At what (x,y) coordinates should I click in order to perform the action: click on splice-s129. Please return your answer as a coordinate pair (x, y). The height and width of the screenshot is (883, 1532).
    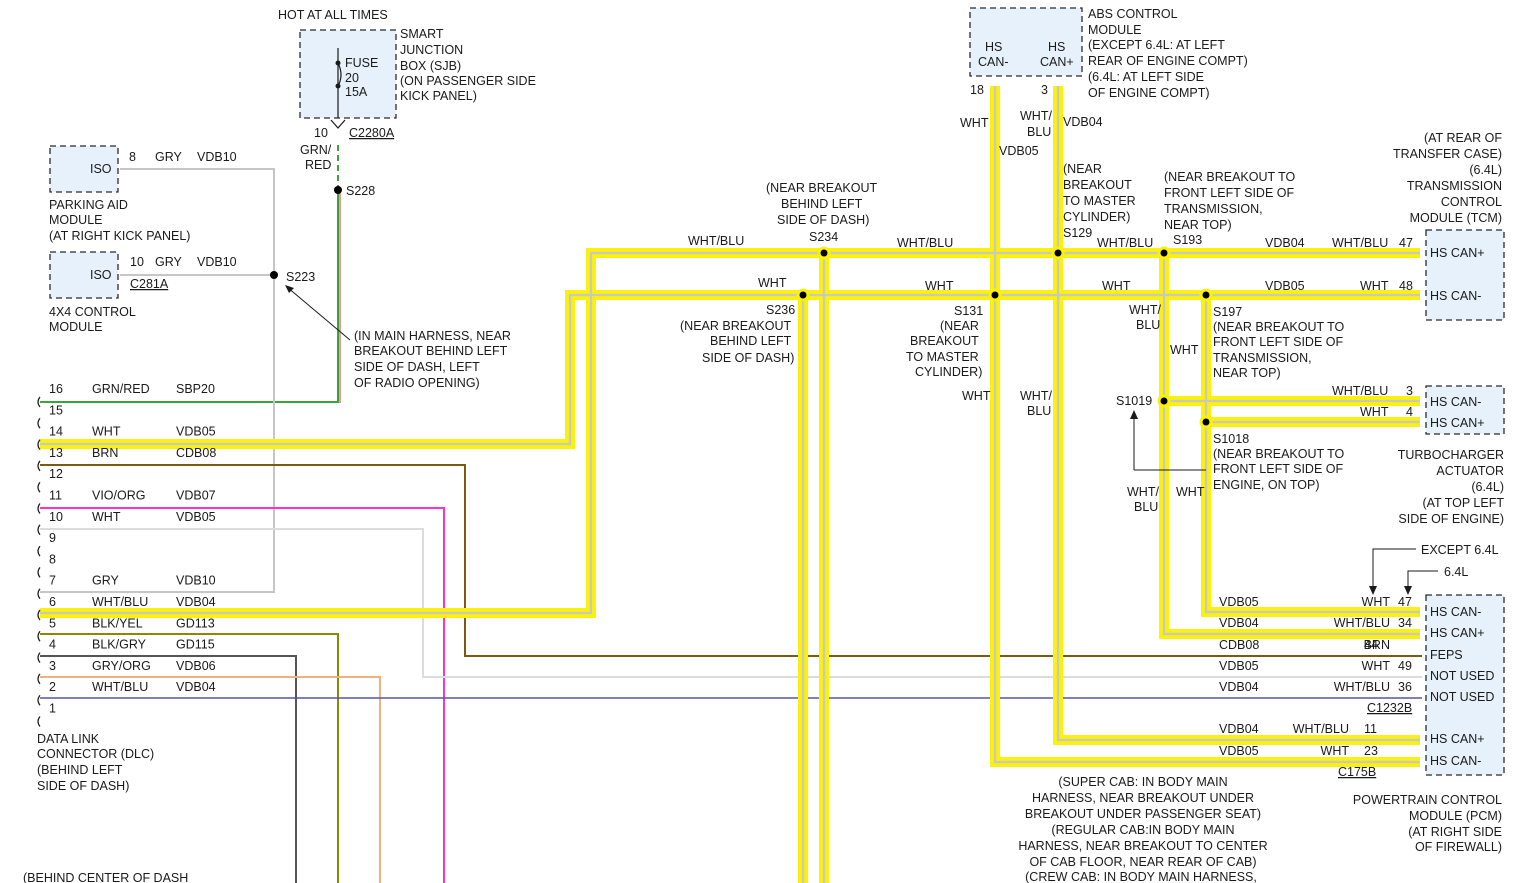
    Looking at the image, I should click on (1058, 253).